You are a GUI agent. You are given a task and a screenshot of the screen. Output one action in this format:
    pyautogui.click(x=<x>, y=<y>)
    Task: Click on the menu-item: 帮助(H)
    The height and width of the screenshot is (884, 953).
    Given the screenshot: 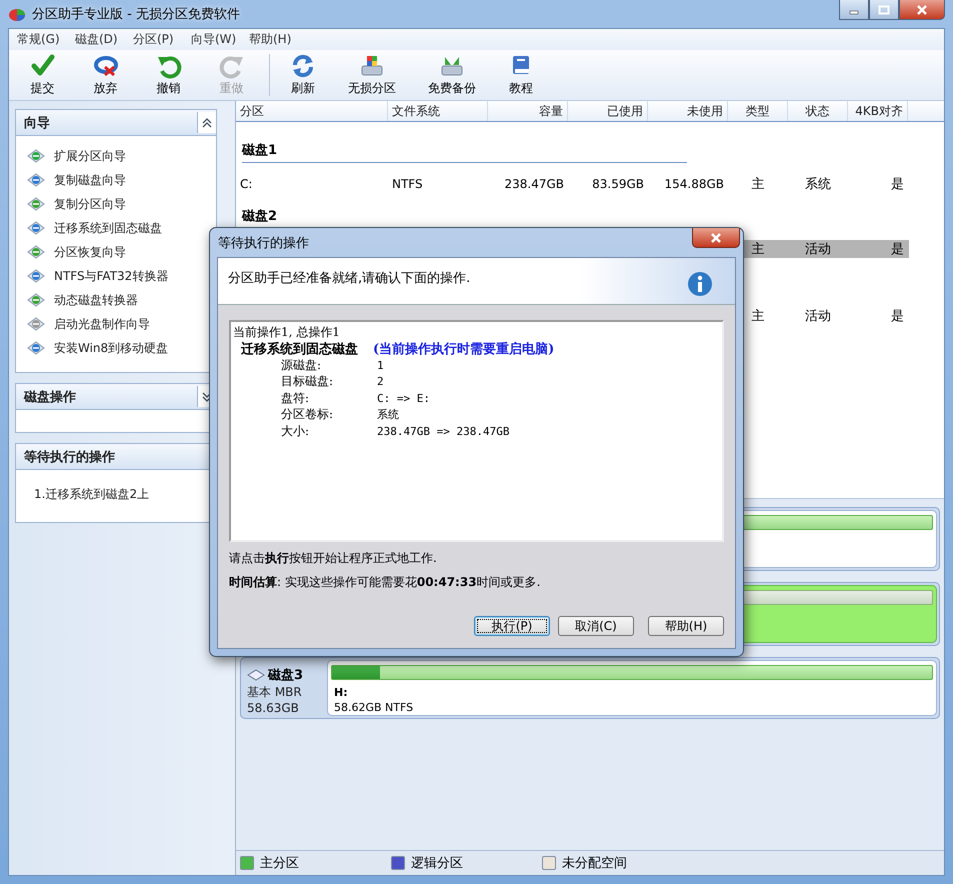 What is the action you would take?
    pyautogui.click(x=272, y=39)
    